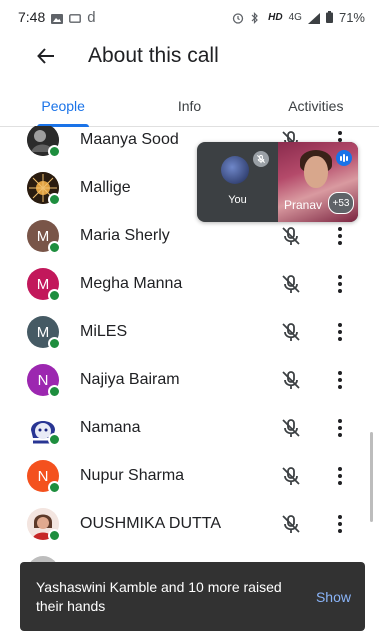 The width and height of the screenshot is (379, 631). I want to click on participant-row: M MiLES, so click(189, 332).